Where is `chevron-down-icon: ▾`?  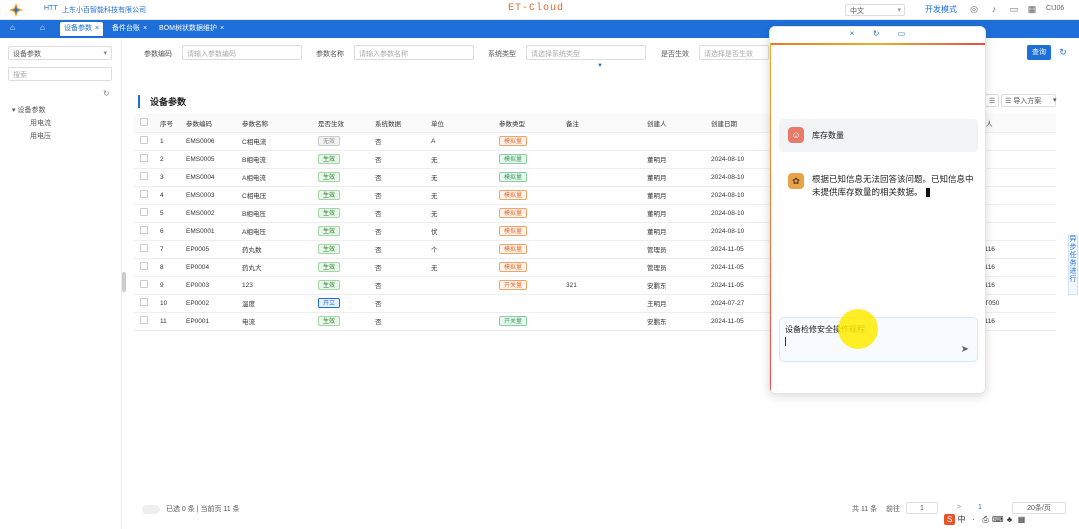 chevron-down-icon: ▾ is located at coordinates (1057, 100).